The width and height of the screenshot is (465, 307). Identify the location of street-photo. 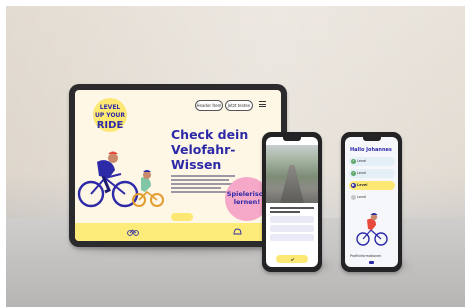
(292, 174).